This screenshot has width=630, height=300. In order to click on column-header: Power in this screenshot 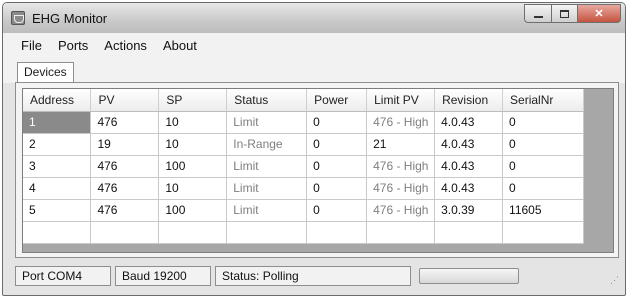, I will do `click(337, 100)`.